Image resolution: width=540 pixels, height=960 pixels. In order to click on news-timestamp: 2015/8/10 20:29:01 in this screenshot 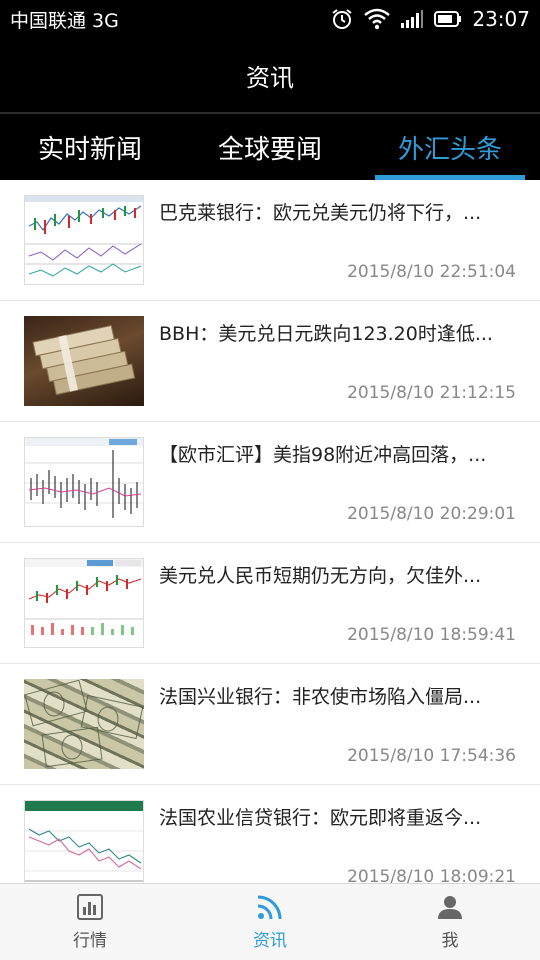, I will do `click(431, 514)`.